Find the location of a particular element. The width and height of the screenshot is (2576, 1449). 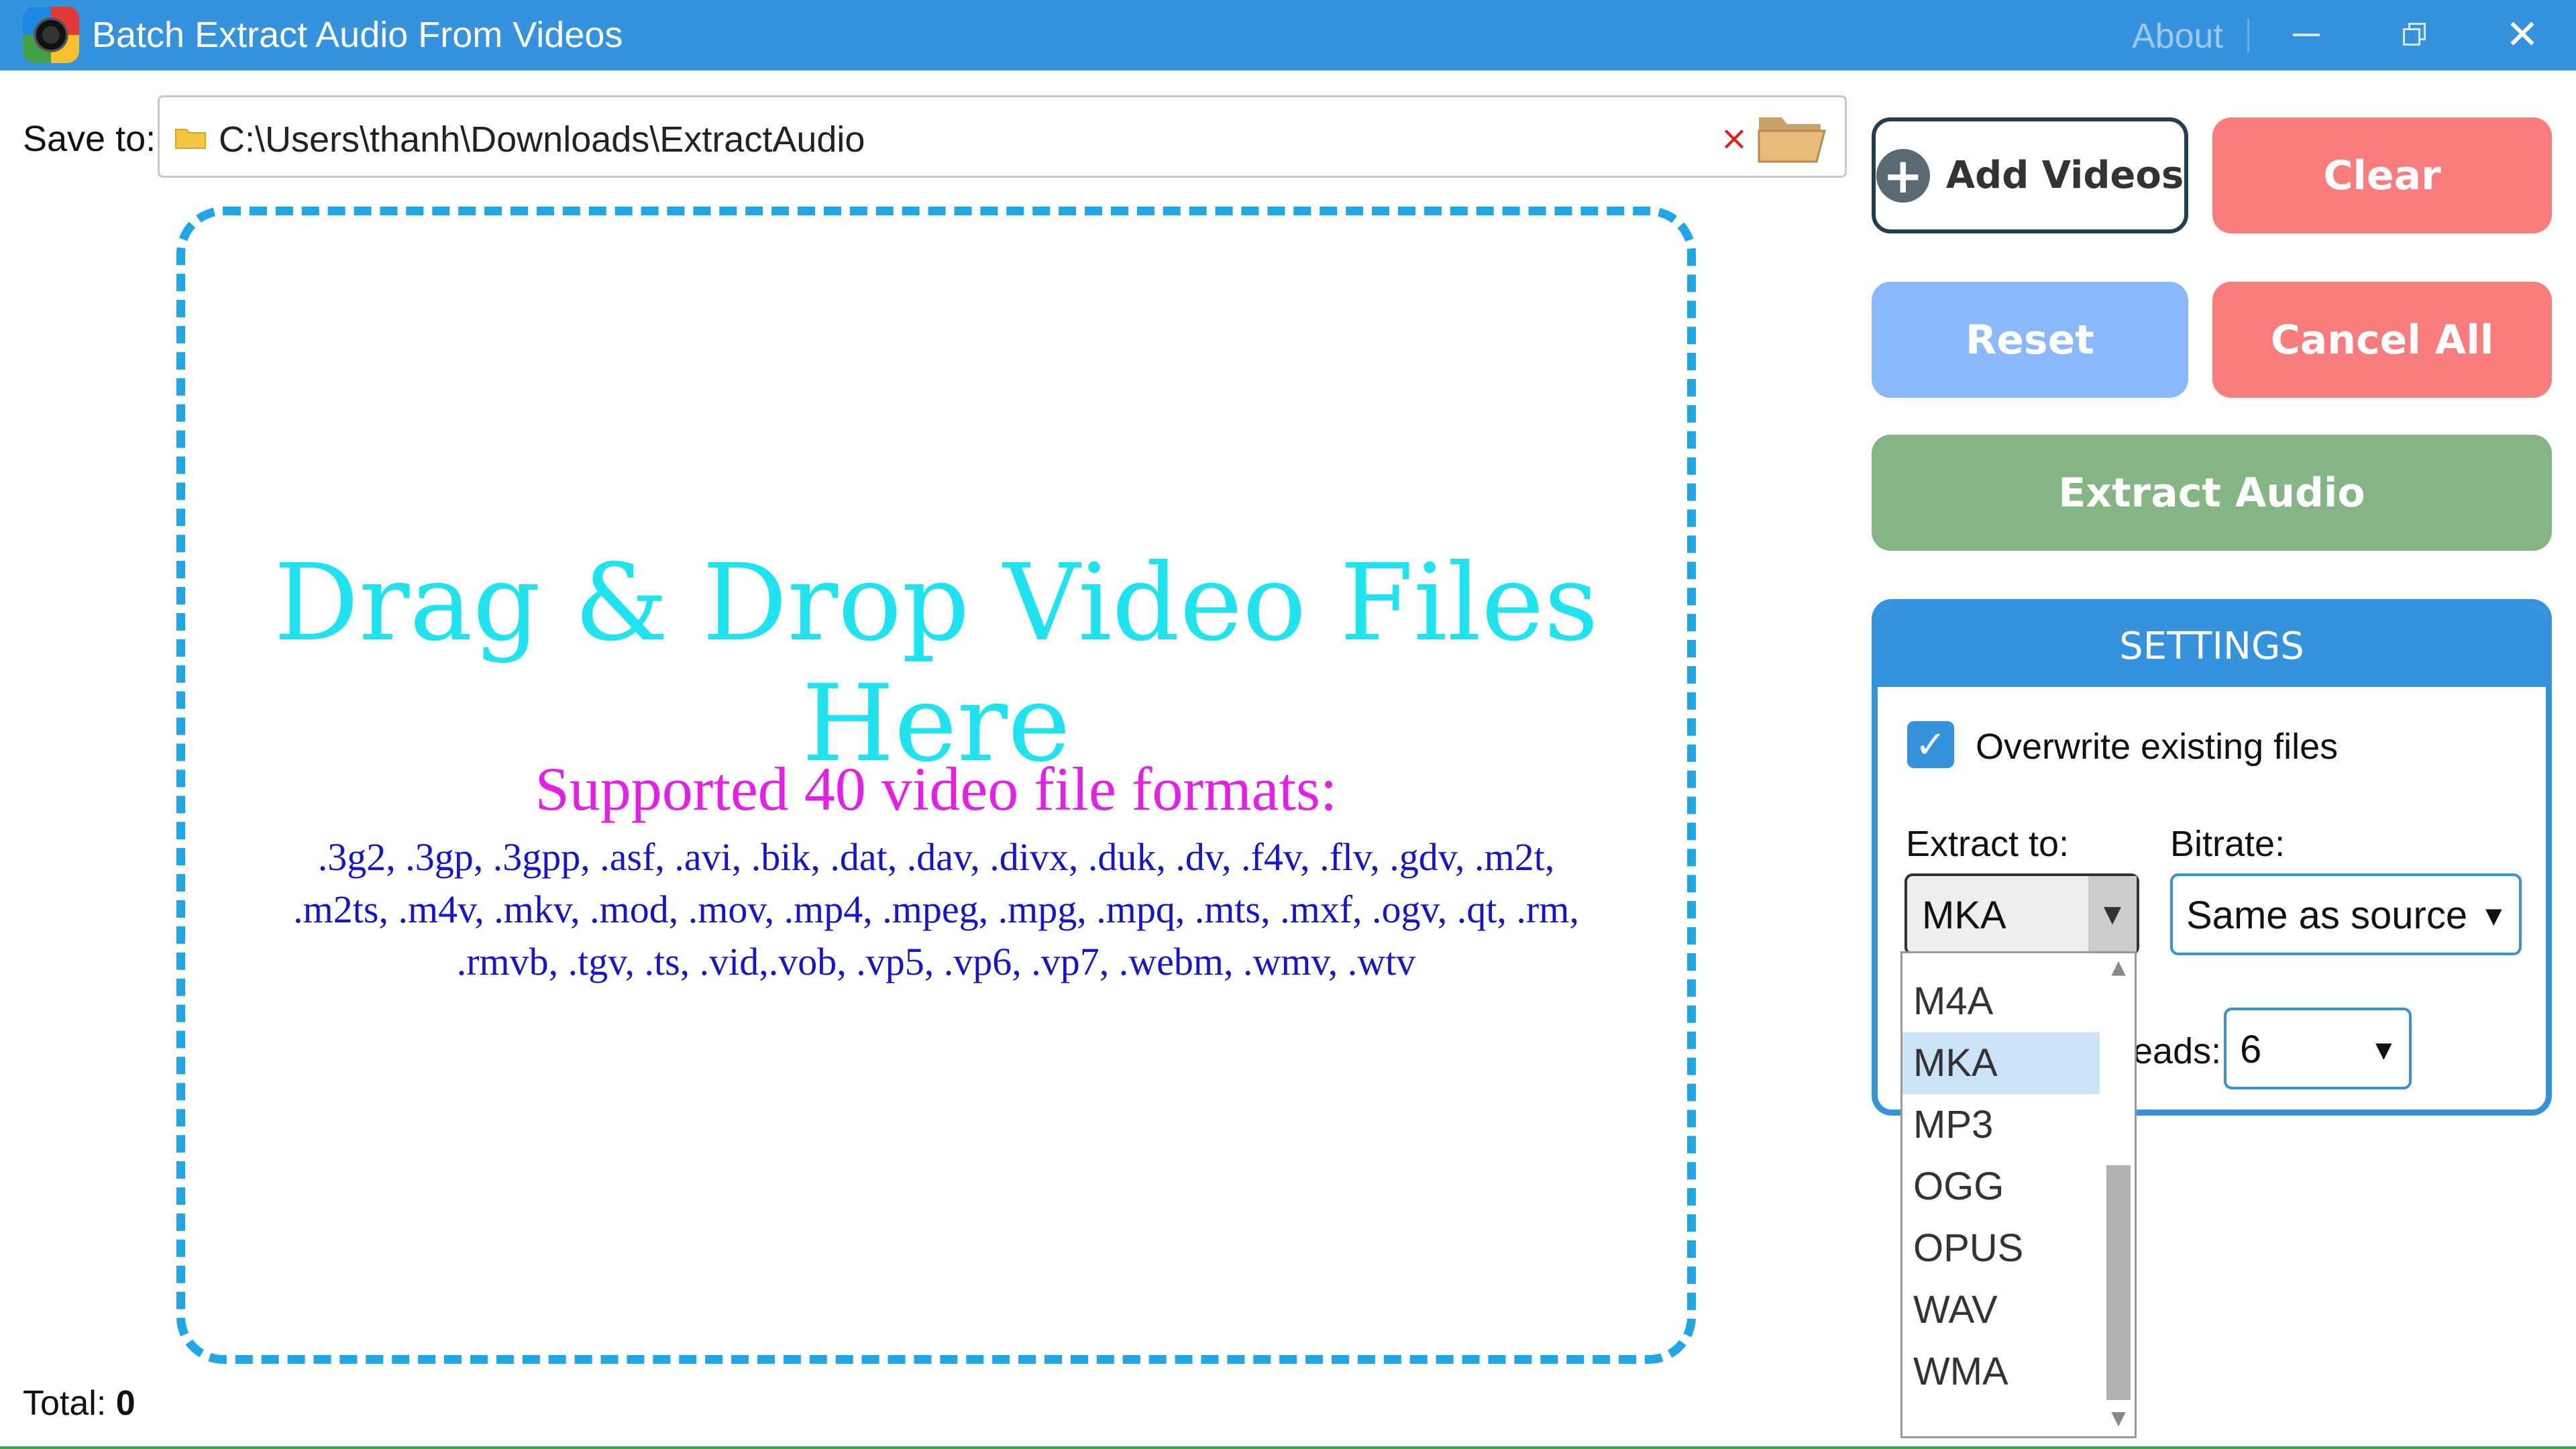

format-option-m4a: M4A is located at coordinates (2001, 1001).